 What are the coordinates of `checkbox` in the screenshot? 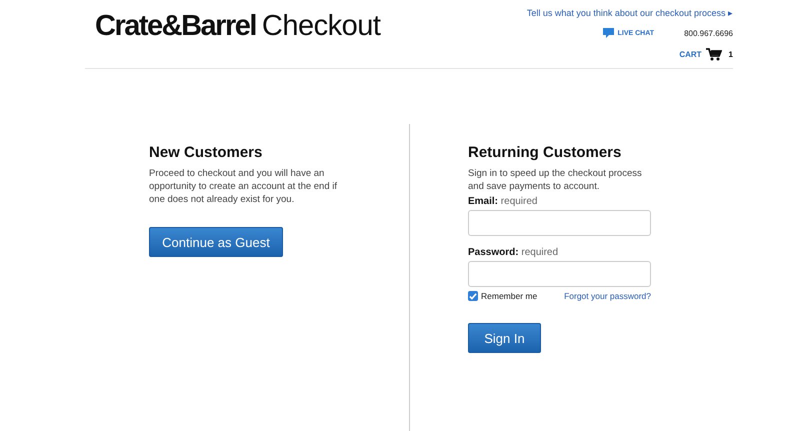 It's located at (473, 296).